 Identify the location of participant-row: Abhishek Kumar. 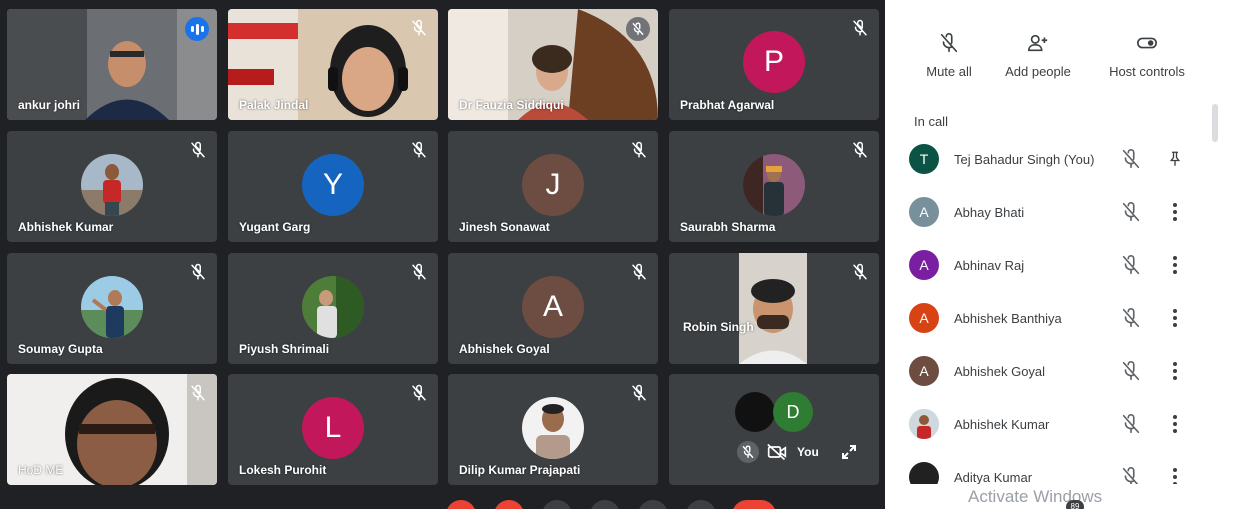
(1047, 426).